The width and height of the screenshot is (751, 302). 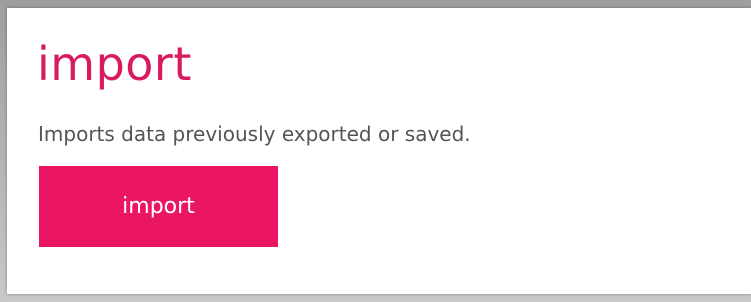 What do you see at coordinates (114, 64) in the screenshot?
I see `section-title: import` at bounding box center [114, 64].